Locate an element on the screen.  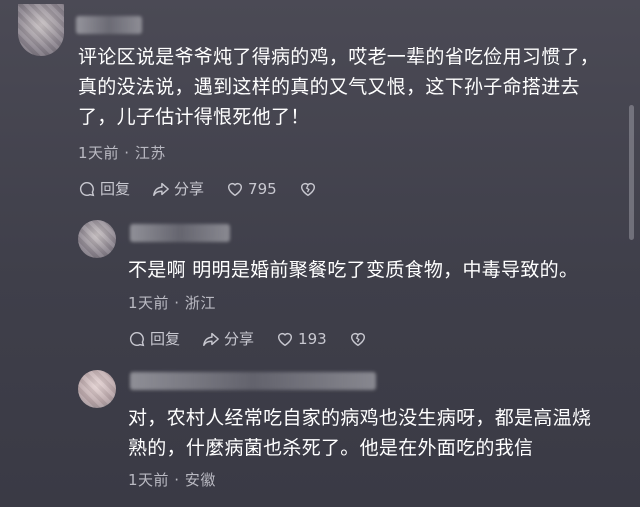
comment-line: 熟的，什麼病菌也杀死了。他是在外面吃的我信 is located at coordinates (331, 448).